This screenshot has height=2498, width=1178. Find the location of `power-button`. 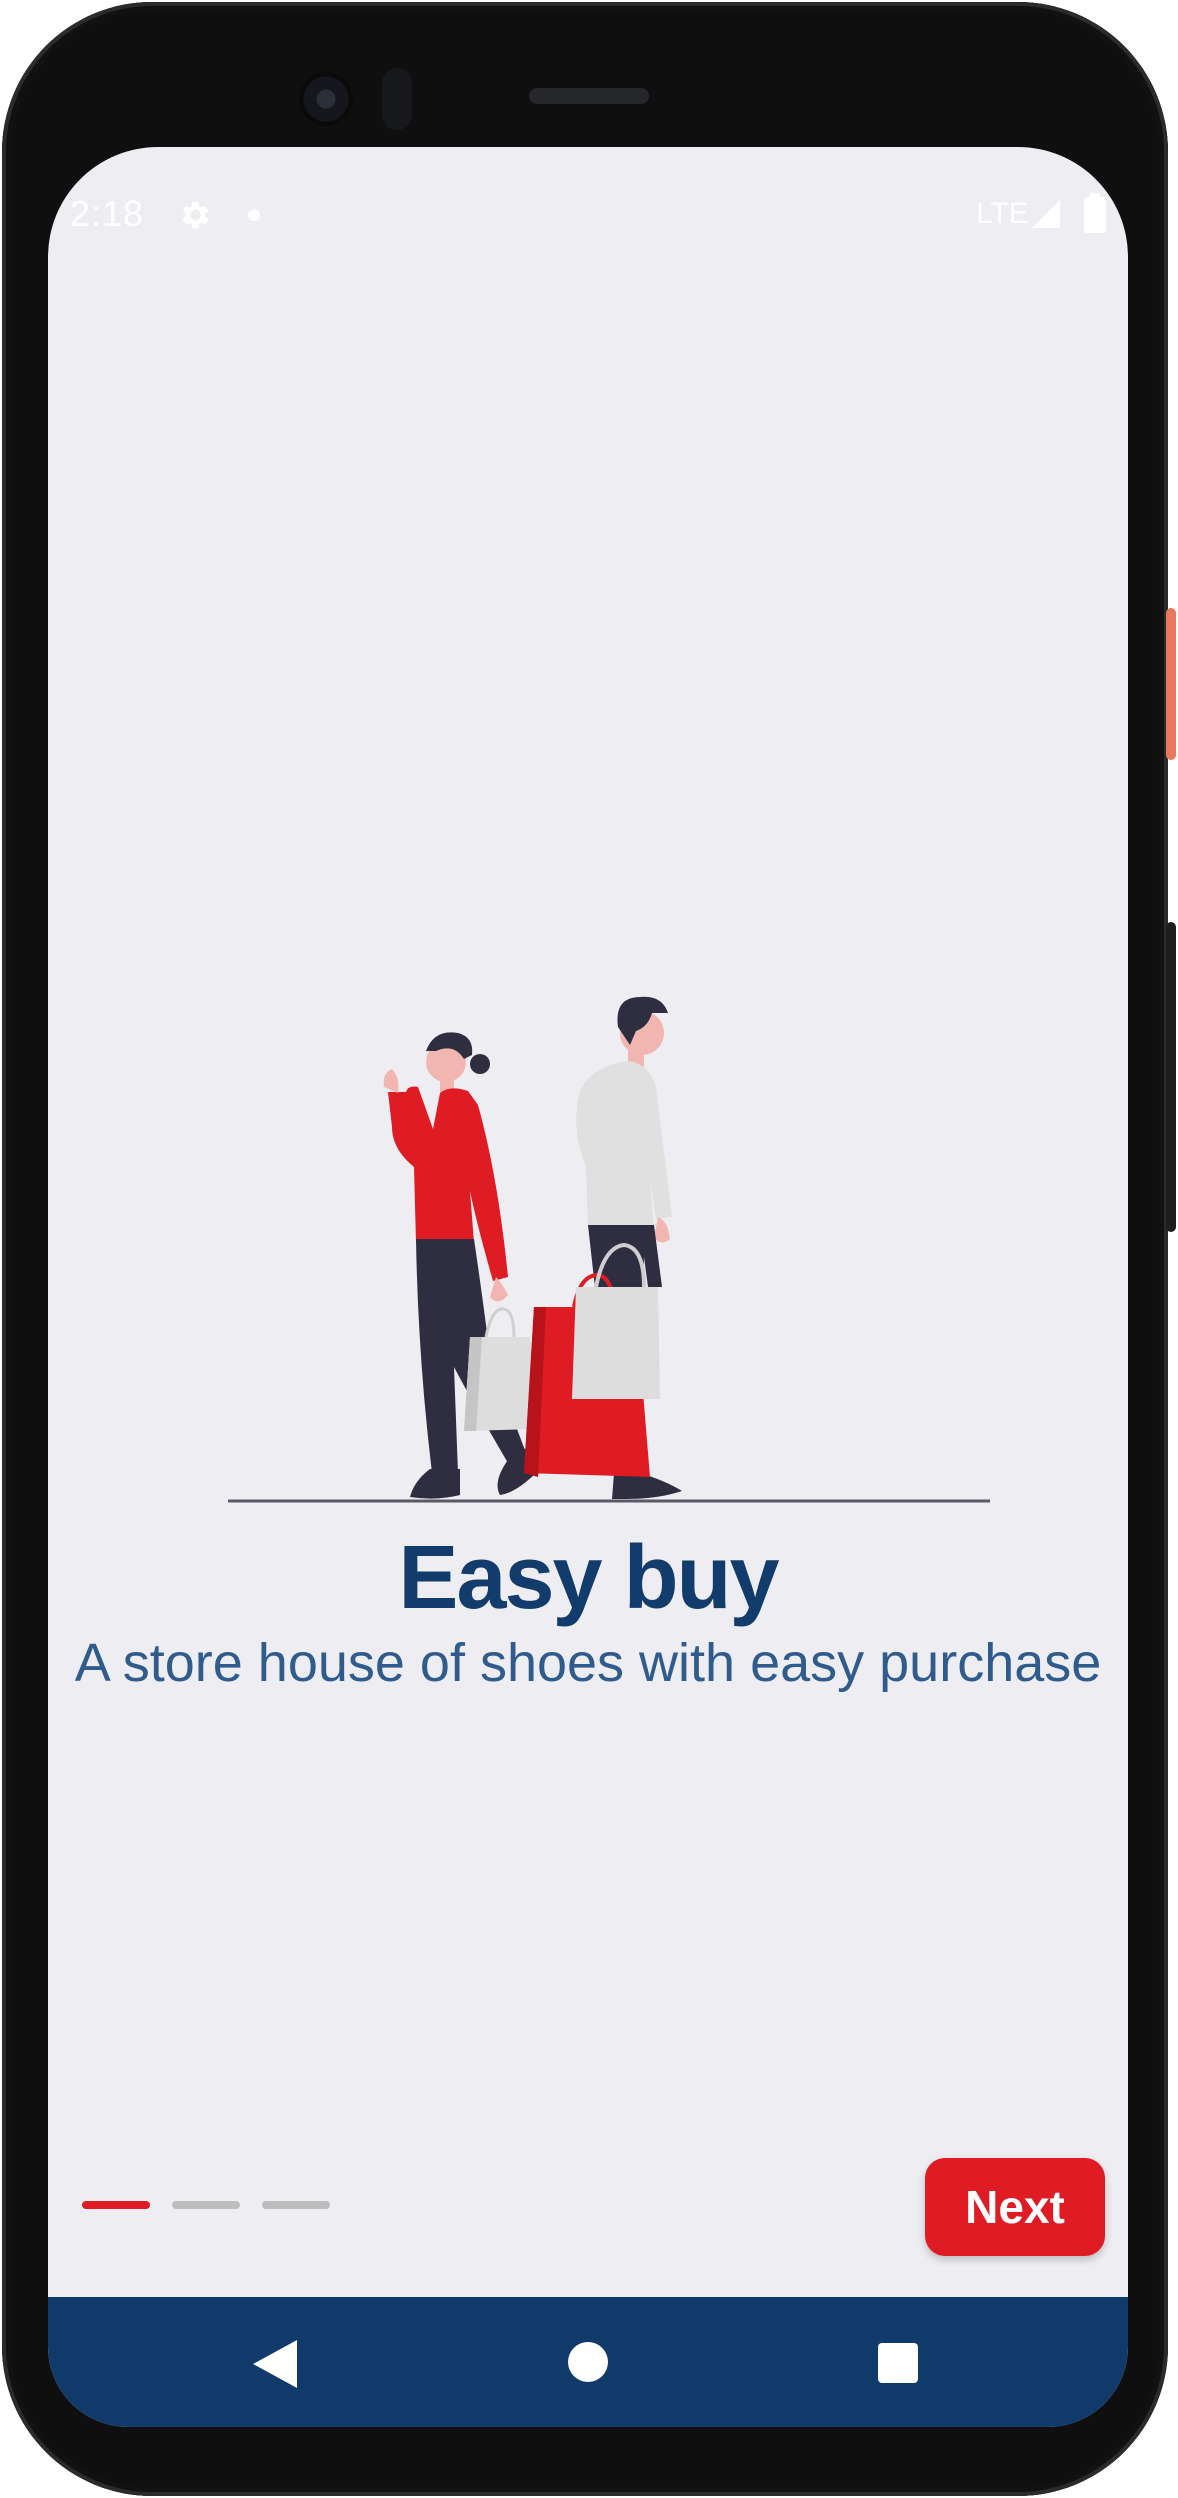

power-button is located at coordinates (1171, 684).